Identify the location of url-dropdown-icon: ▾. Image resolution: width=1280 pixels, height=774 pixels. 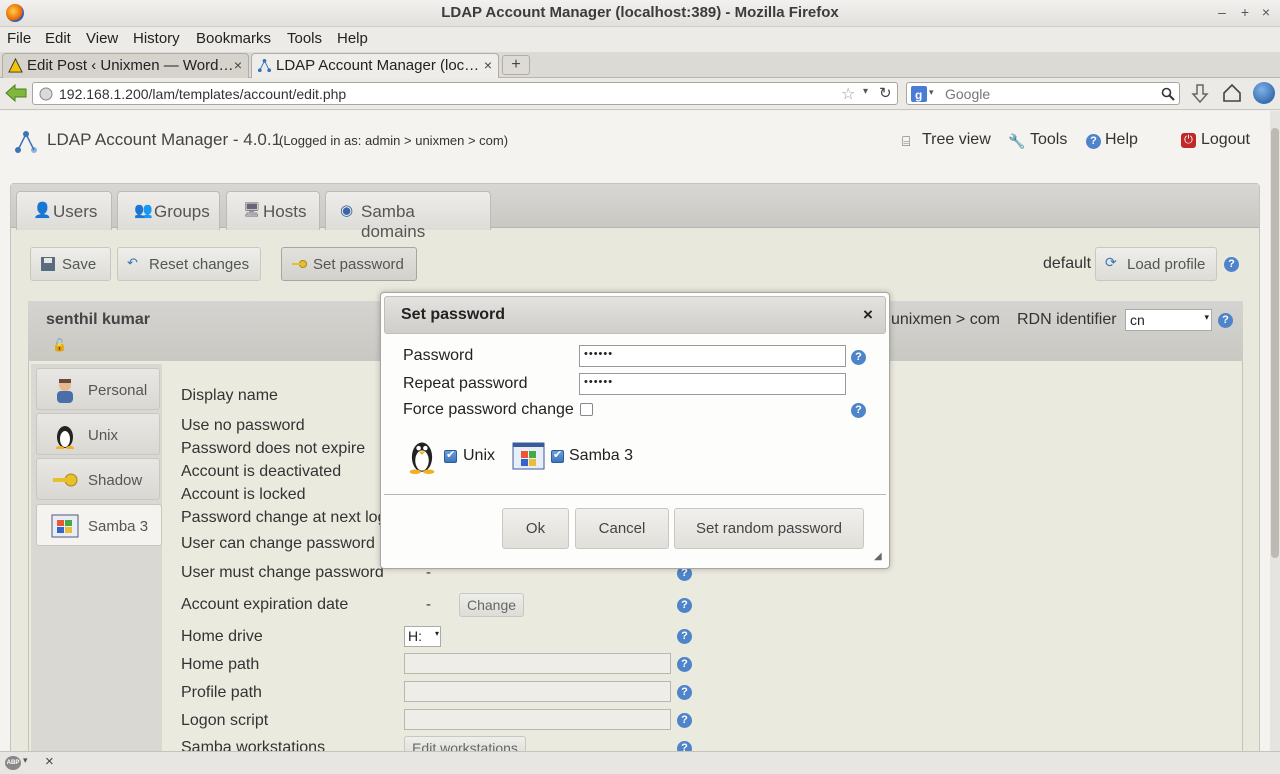
(865, 91).